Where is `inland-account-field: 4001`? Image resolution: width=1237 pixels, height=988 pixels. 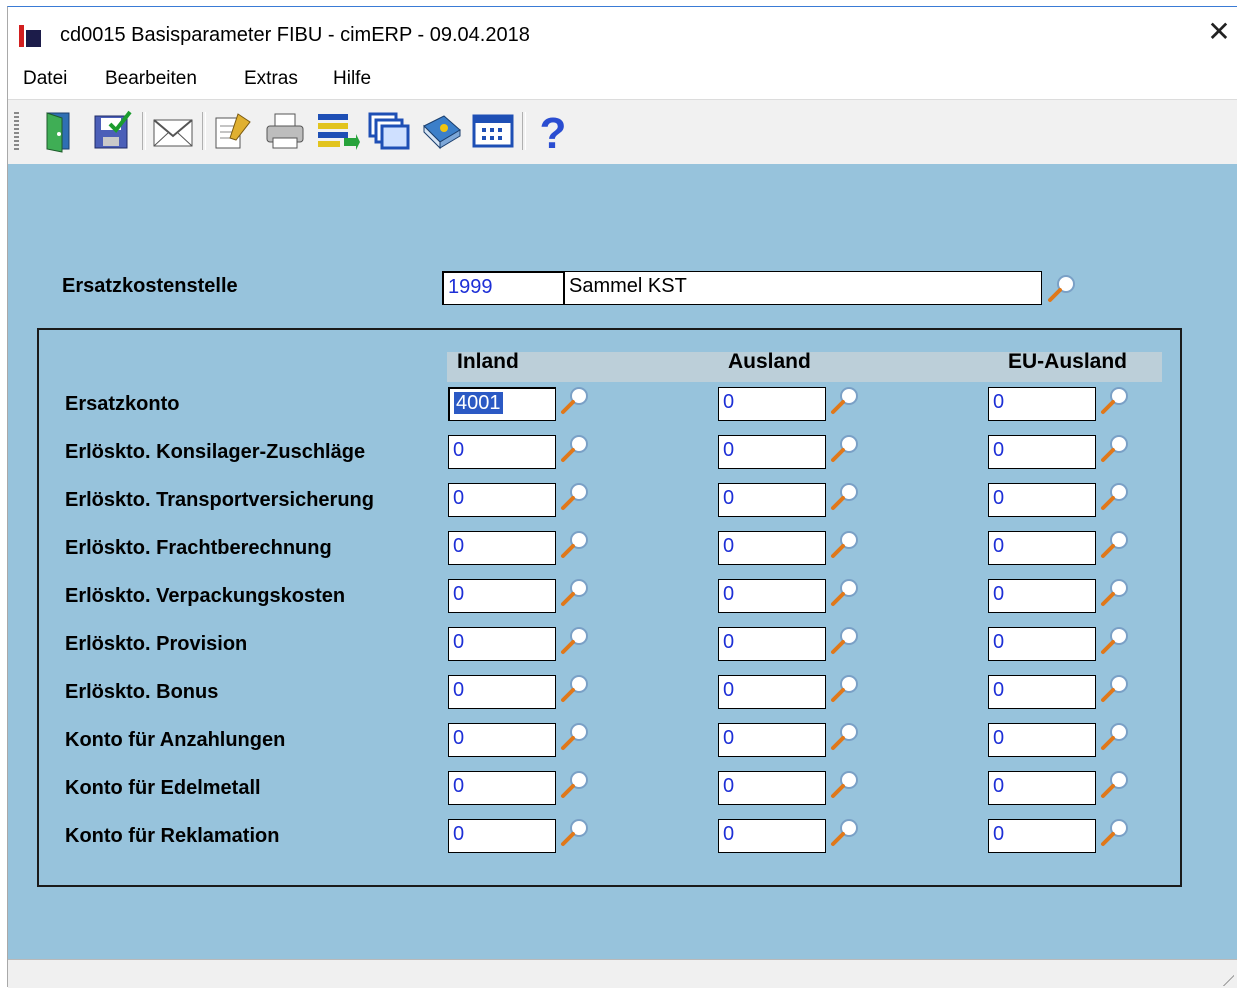 inland-account-field: 4001 is located at coordinates (502, 404).